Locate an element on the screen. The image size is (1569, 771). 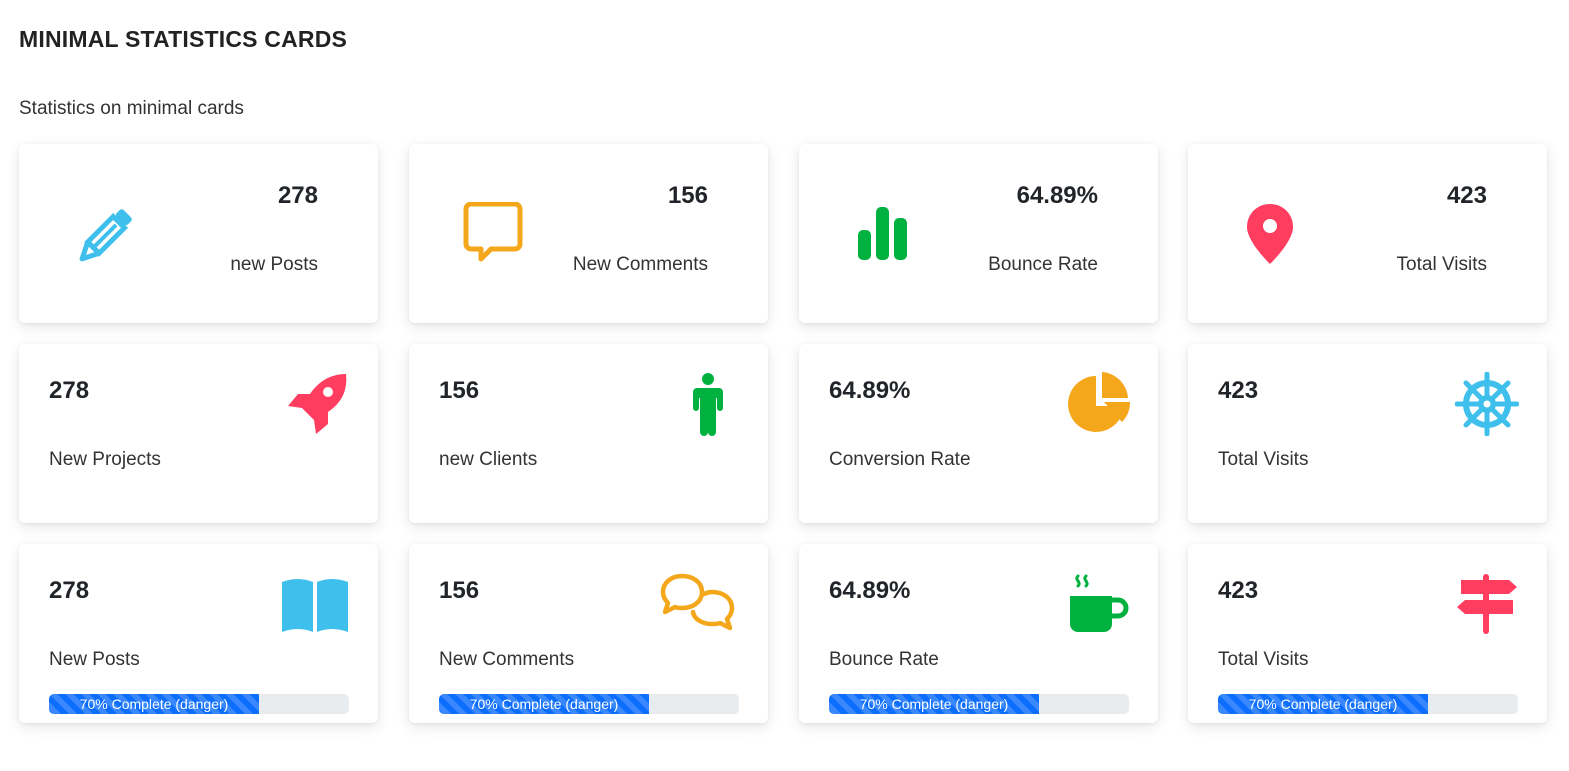
stat-card-conversion-rate: 64.89% Conversion Rate is located at coordinates (978, 433).